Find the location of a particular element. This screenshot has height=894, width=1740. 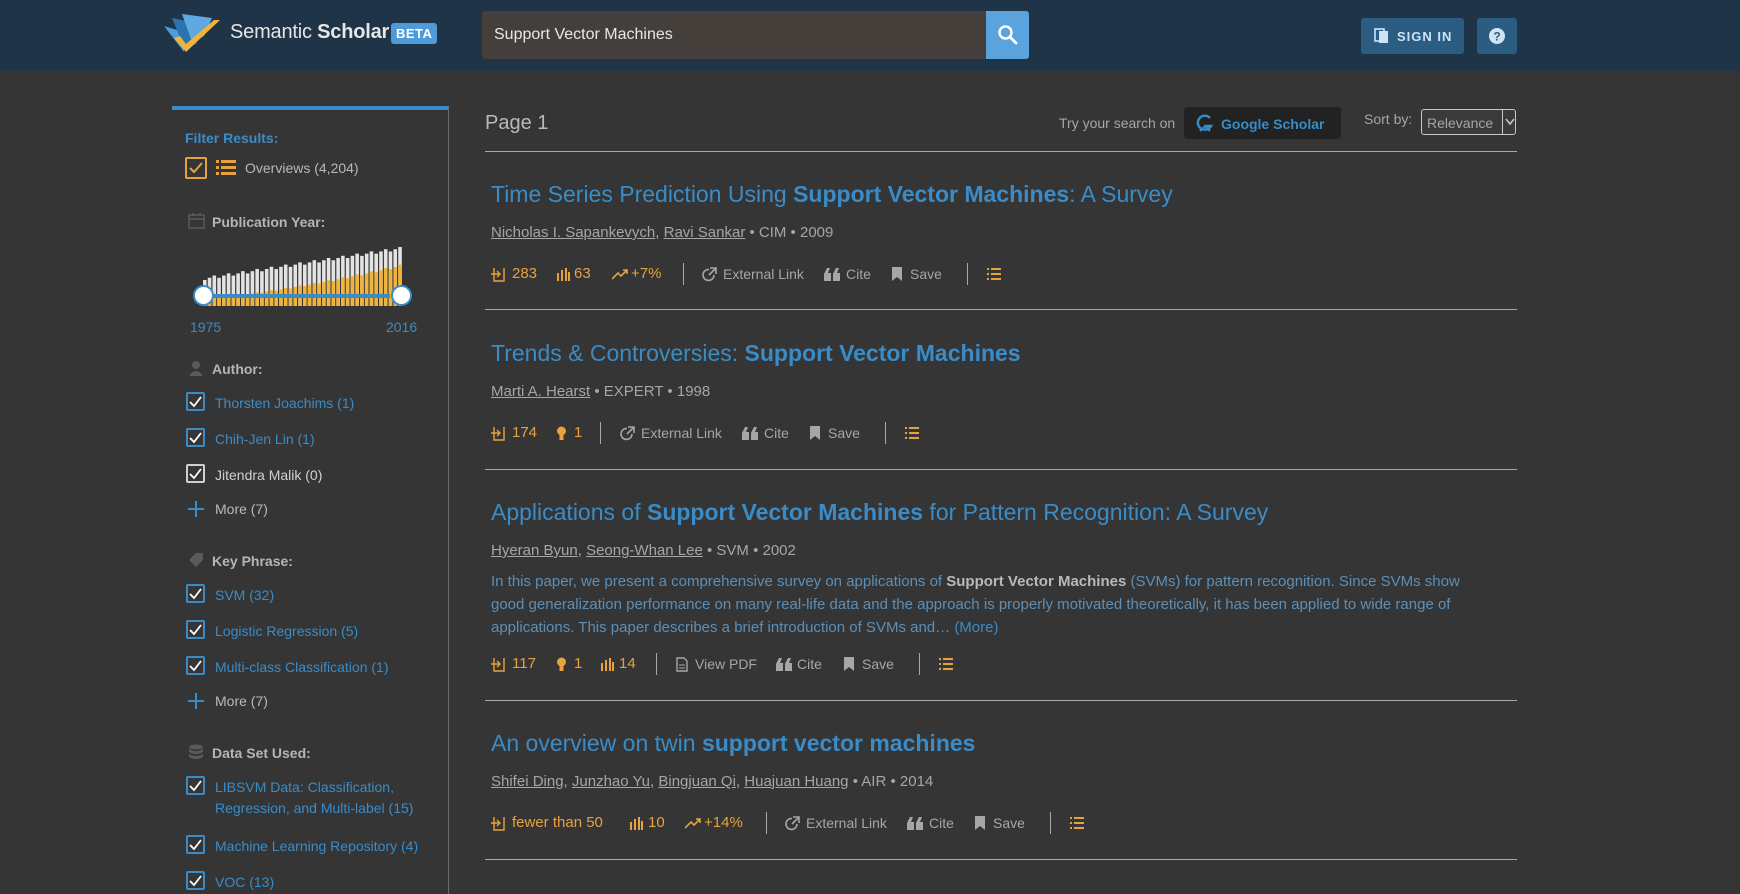

tag-icon is located at coordinates (196, 560).